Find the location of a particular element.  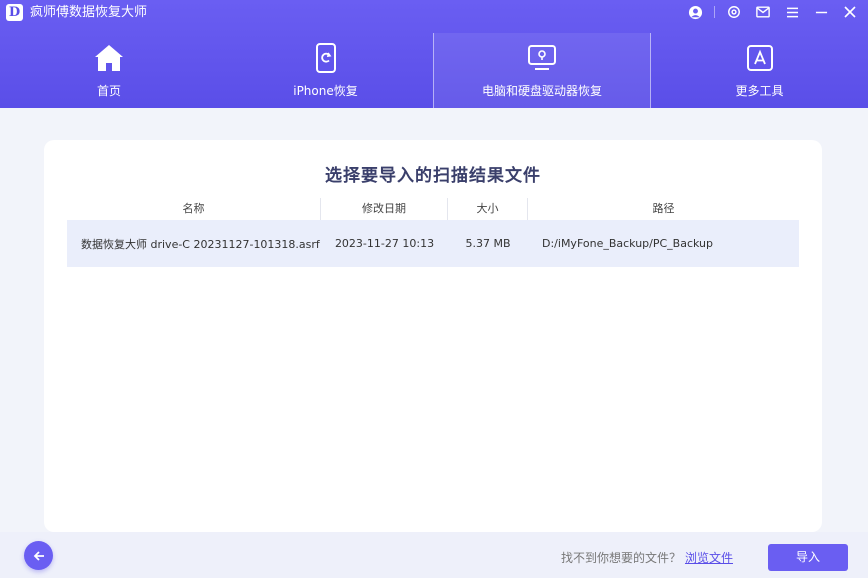

window-controls is located at coordinates (768, 12).